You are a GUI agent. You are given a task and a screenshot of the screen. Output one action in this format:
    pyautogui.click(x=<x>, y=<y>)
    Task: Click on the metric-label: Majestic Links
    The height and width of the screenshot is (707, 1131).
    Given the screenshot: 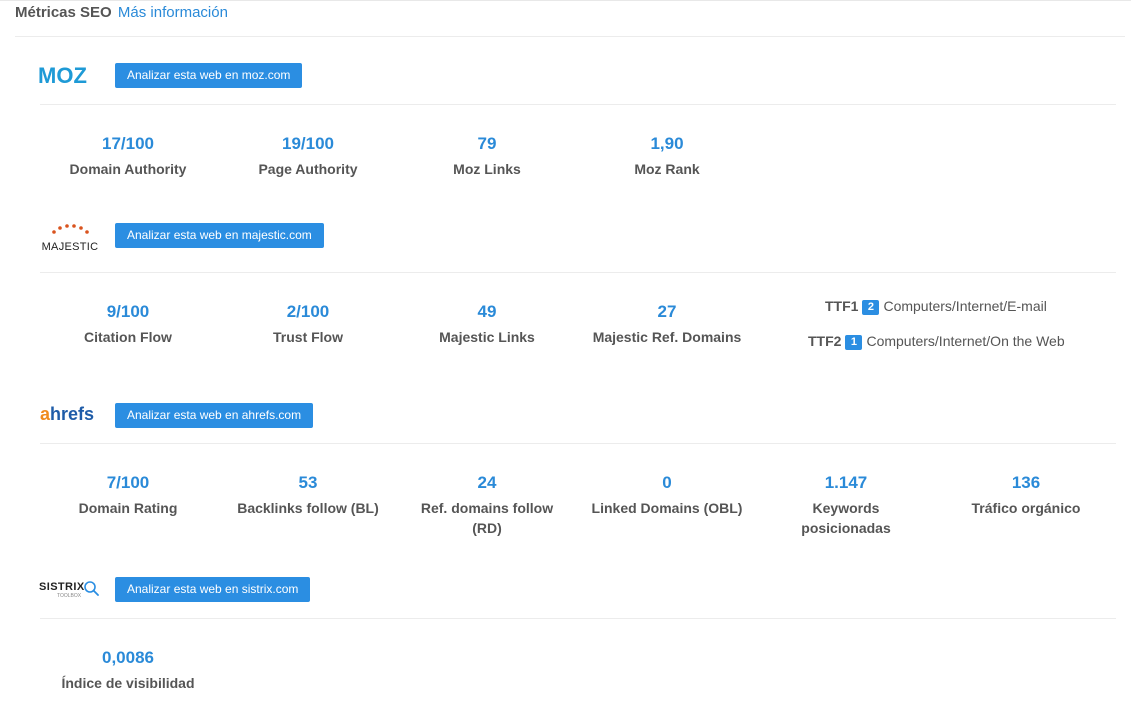 What is the action you would take?
    pyautogui.click(x=487, y=337)
    